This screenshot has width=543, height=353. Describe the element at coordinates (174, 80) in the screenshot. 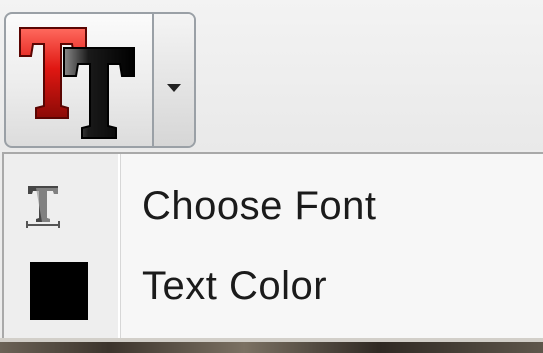

I see `text-style-dropdown-button` at that location.